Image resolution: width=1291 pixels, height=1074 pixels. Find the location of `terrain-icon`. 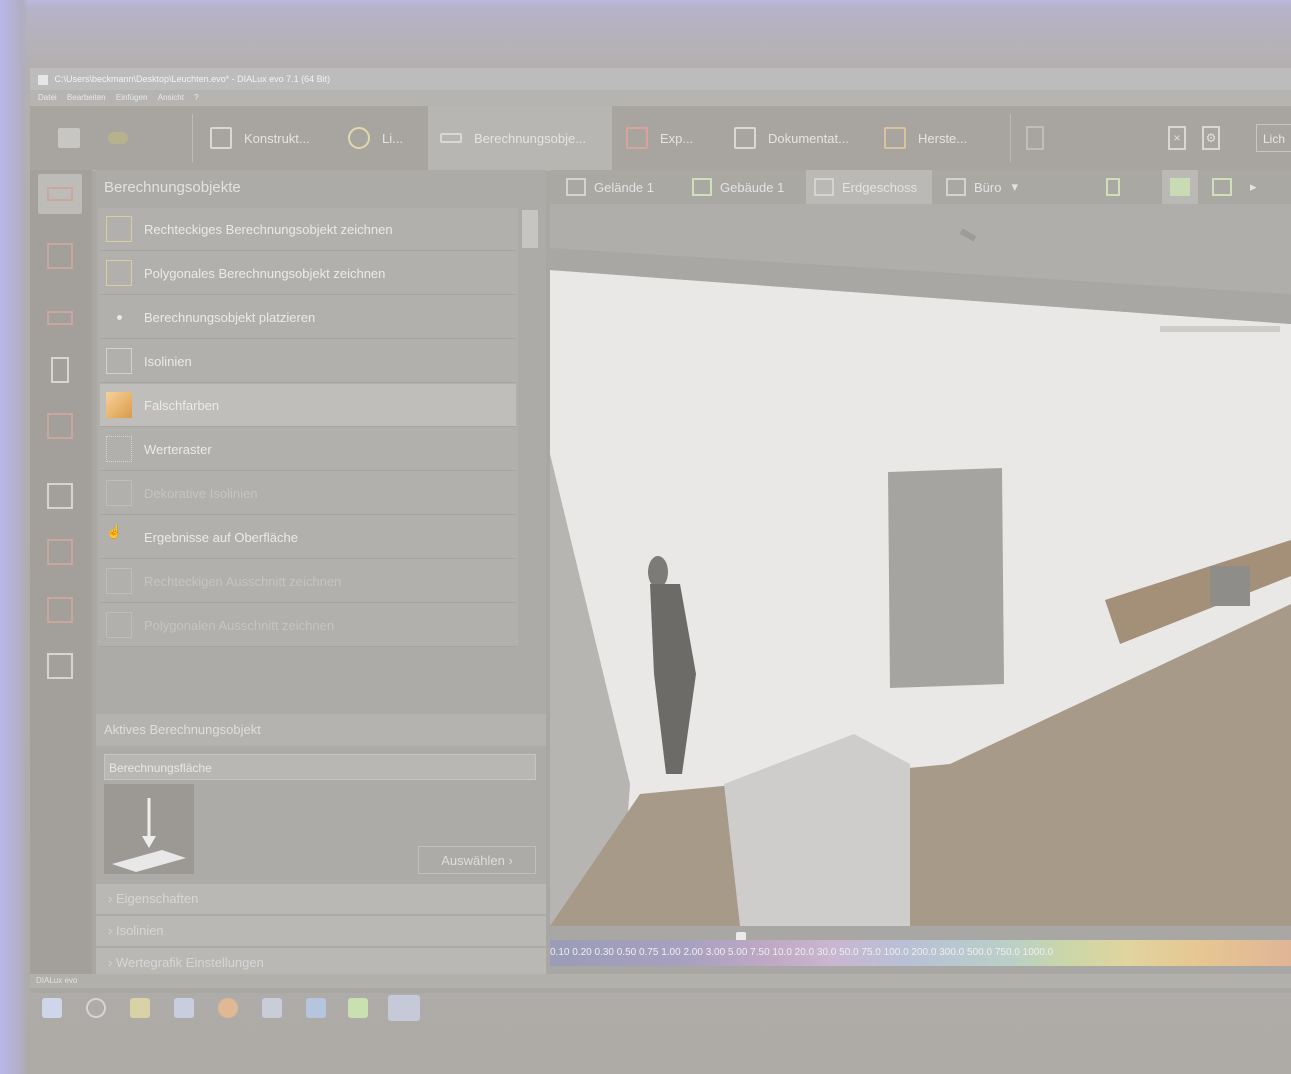

terrain-icon is located at coordinates (576, 187).